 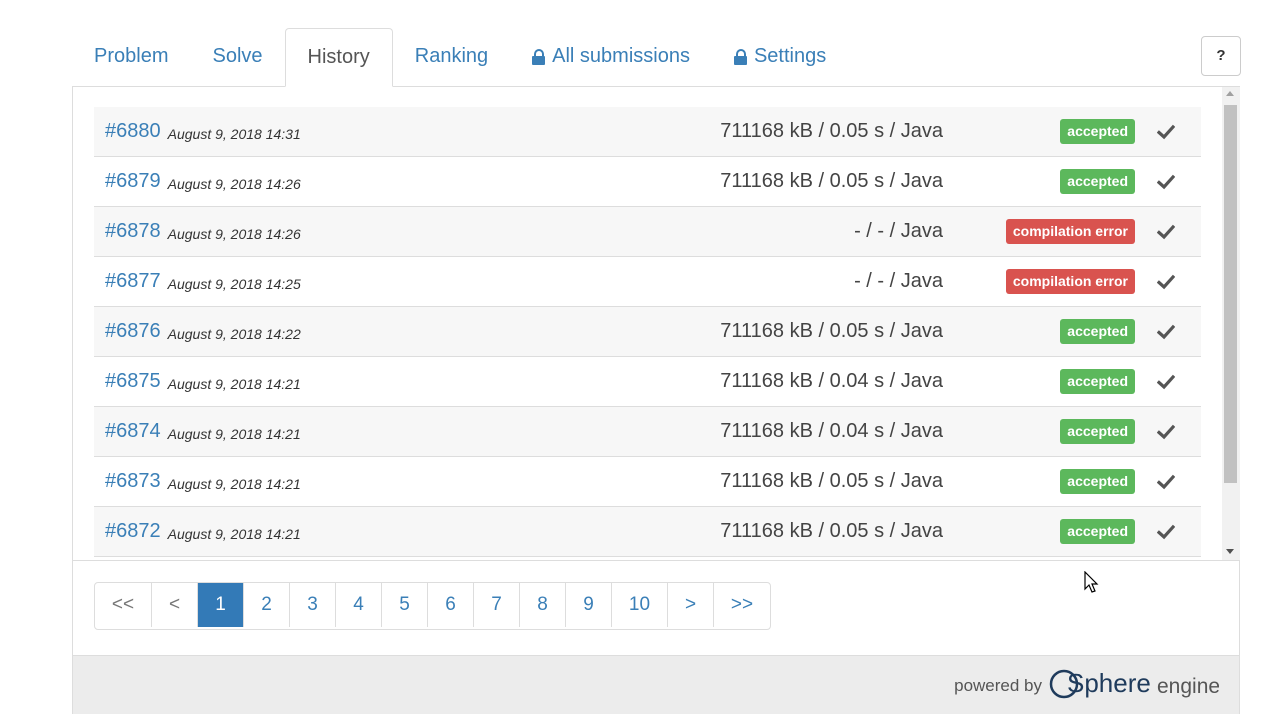 I want to click on scroll-down-arrow-icon, so click(x=1230, y=551).